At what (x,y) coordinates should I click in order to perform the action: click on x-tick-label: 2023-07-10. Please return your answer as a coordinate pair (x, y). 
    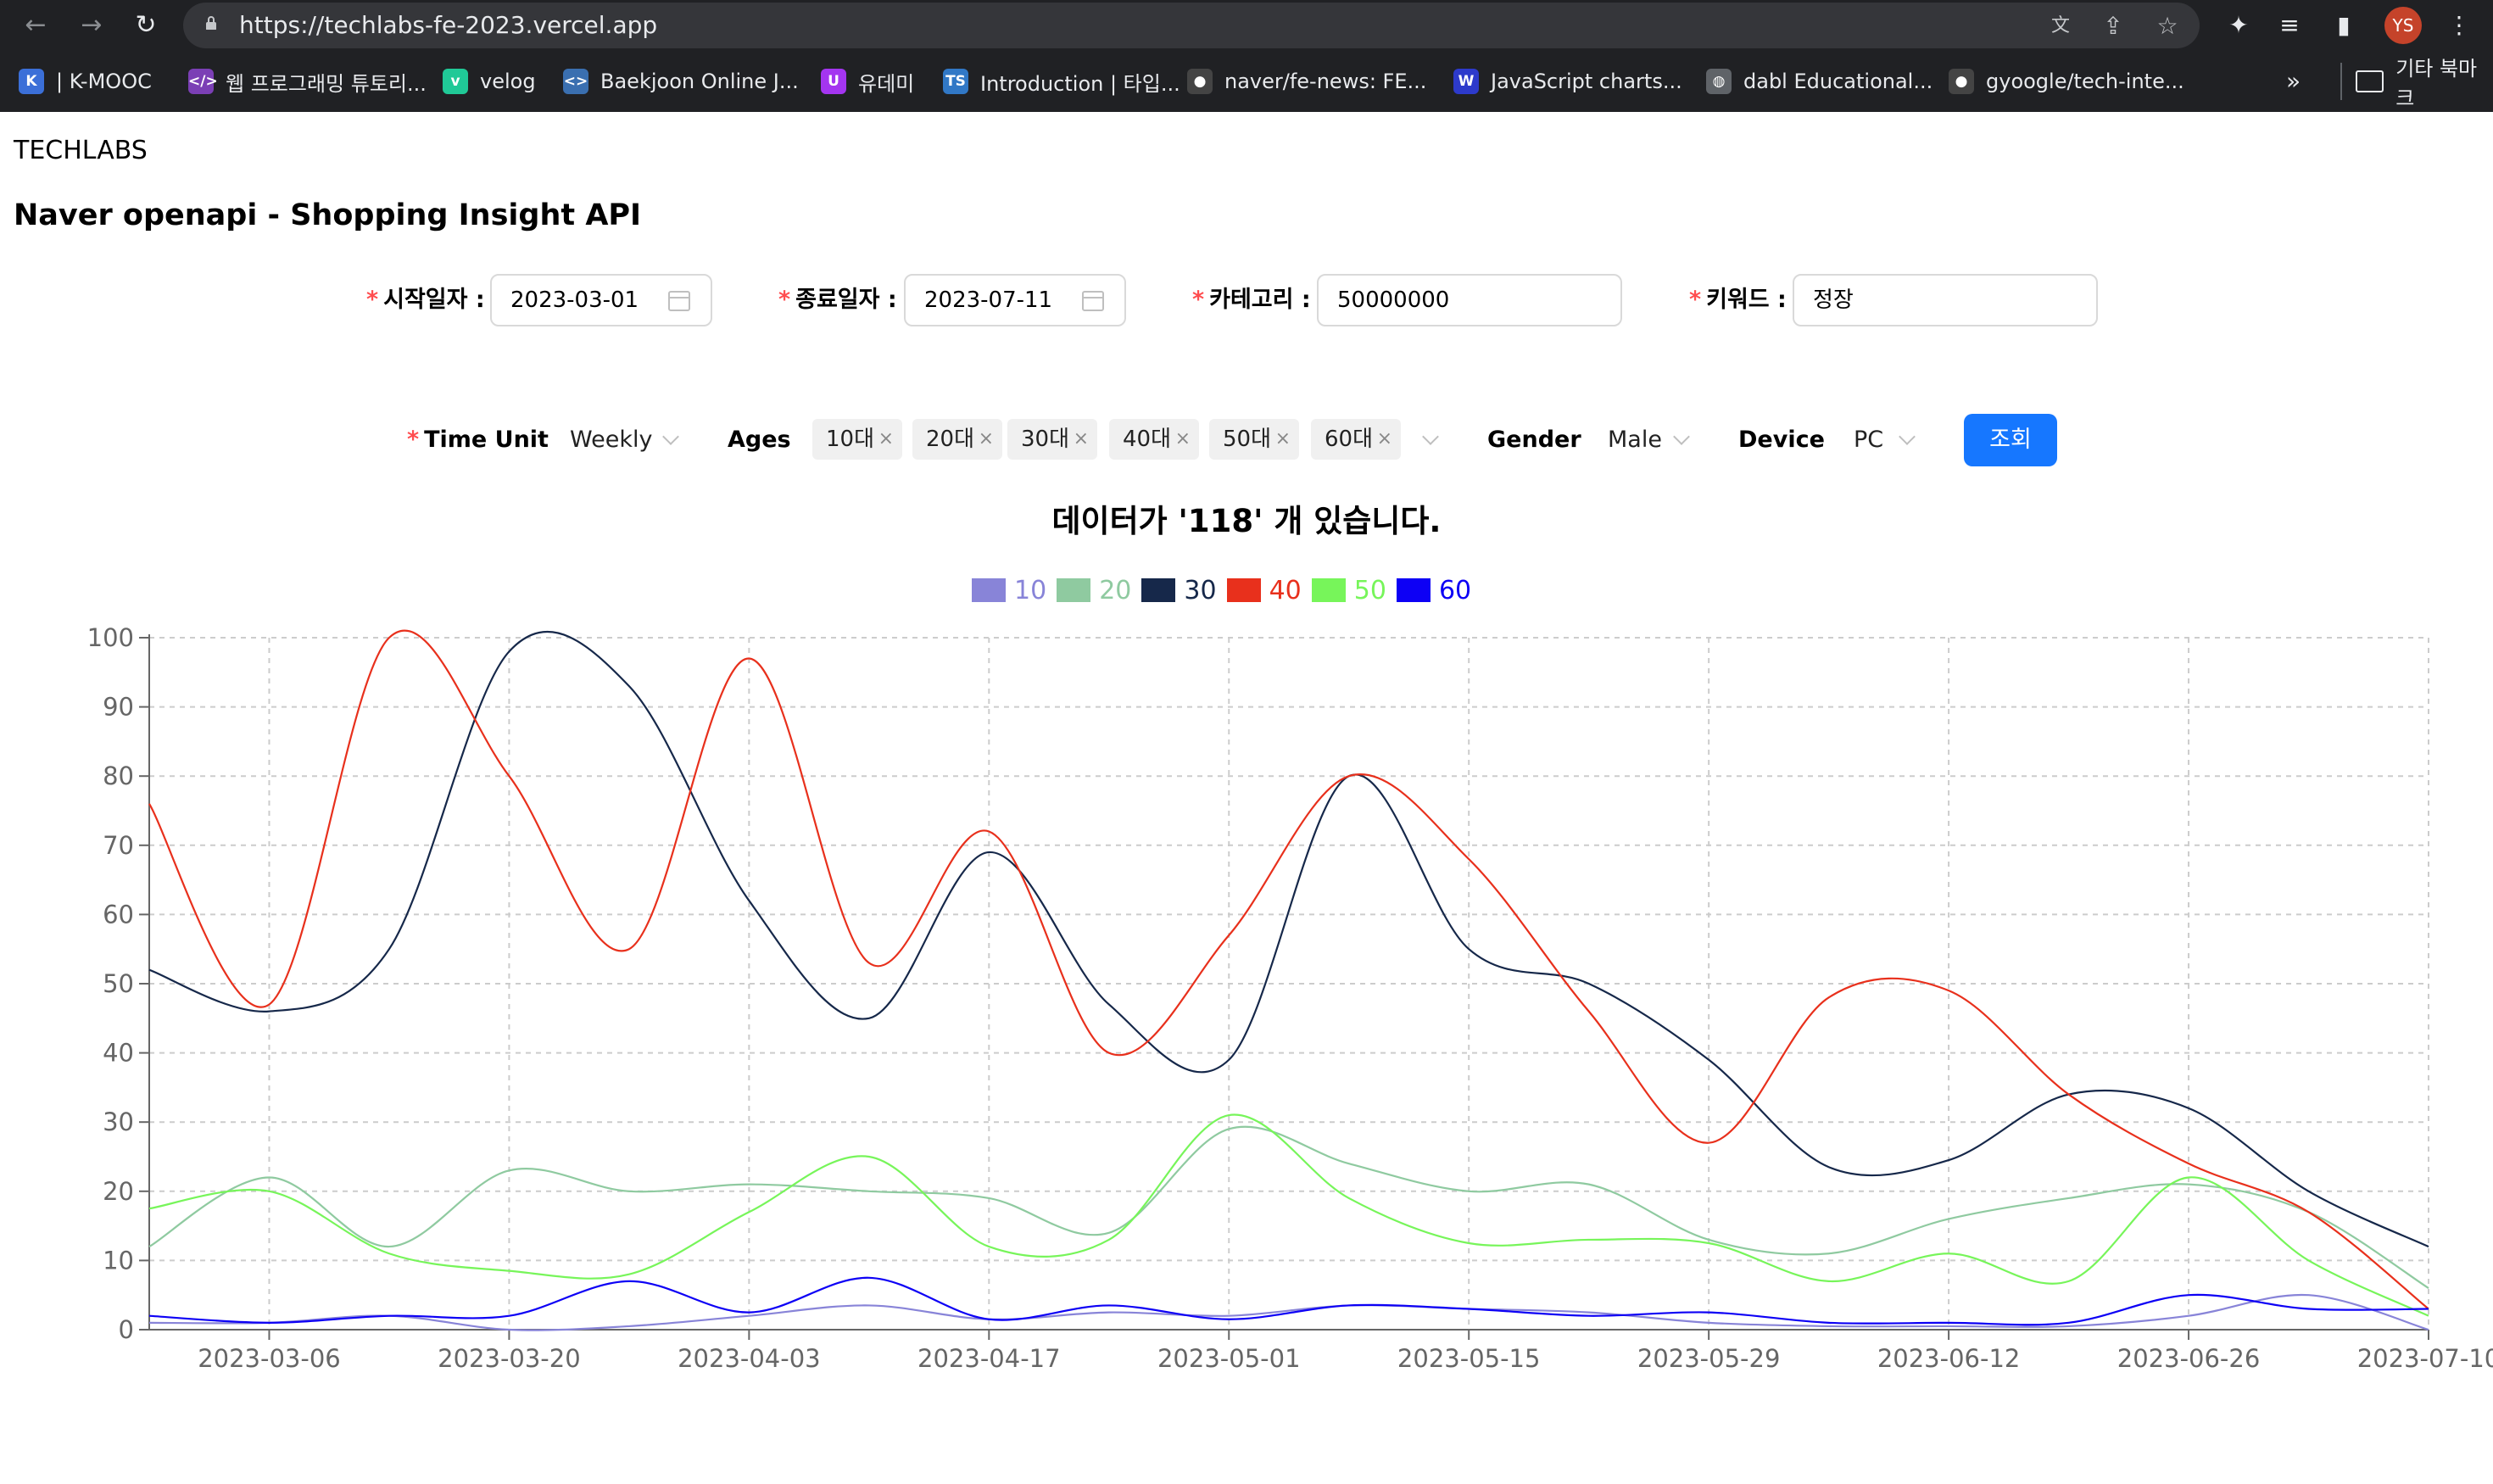
    Looking at the image, I should click on (2425, 1358).